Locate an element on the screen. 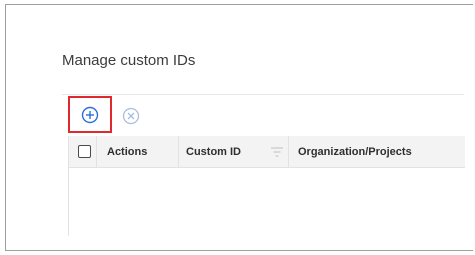  column-header-organization-projects: Organization/Projects is located at coordinates (355, 152).